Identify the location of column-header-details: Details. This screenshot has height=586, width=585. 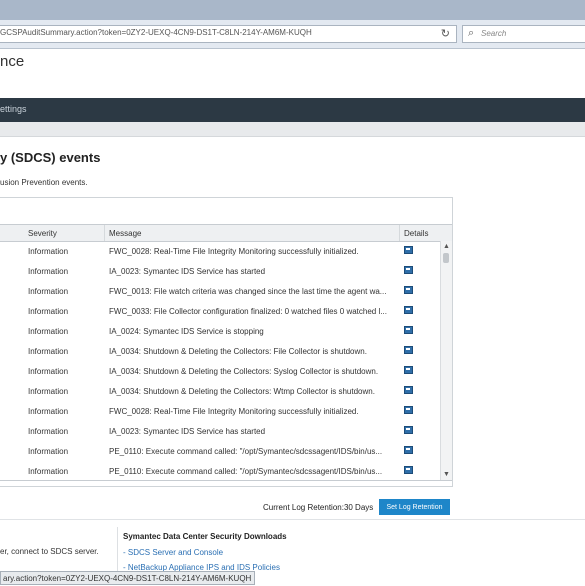
(416, 233).